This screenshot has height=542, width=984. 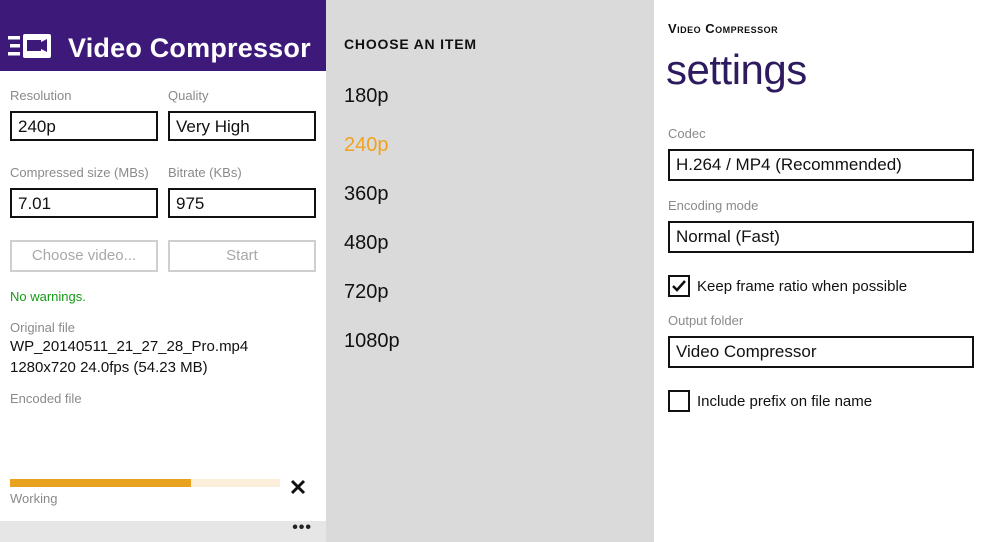 I want to click on codec-select: H.264 / MP4 (Recommended), so click(x=821, y=165).